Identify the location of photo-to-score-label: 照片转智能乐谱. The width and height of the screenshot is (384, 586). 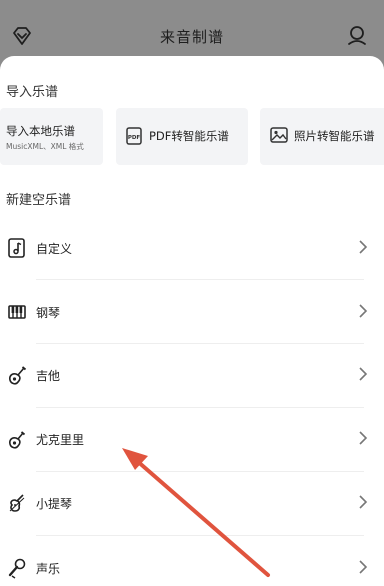
(334, 136).